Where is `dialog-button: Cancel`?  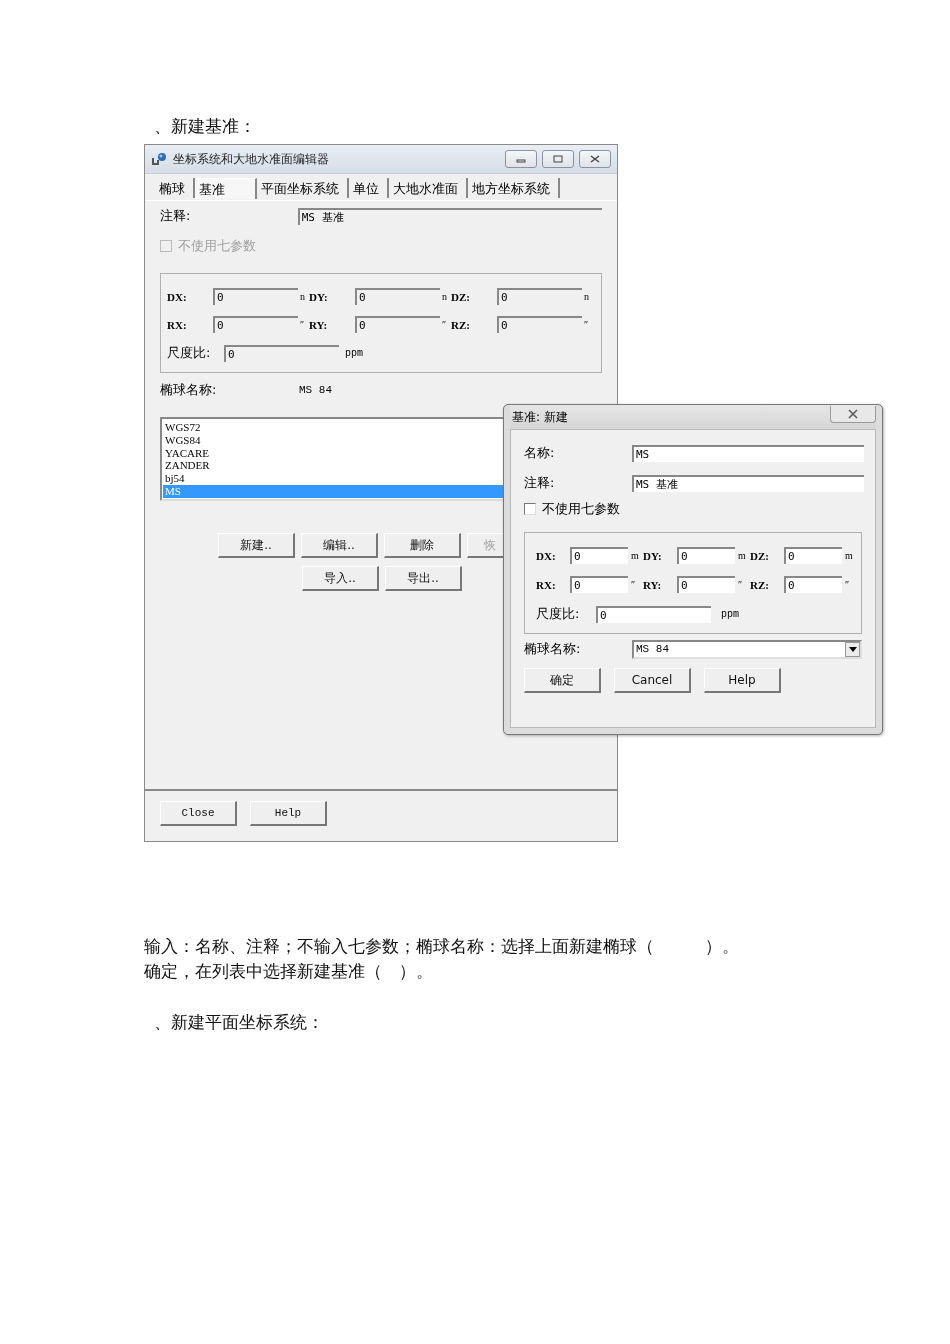
dialog-button: Cancel is located at coordinates (652, 680).